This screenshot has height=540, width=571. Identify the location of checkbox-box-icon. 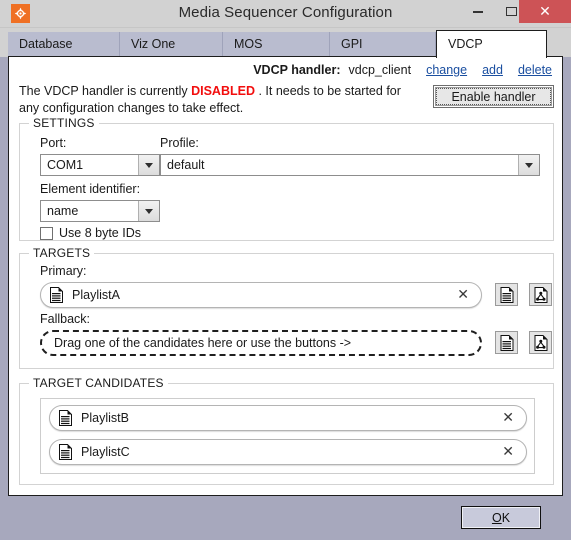
(46, 233).